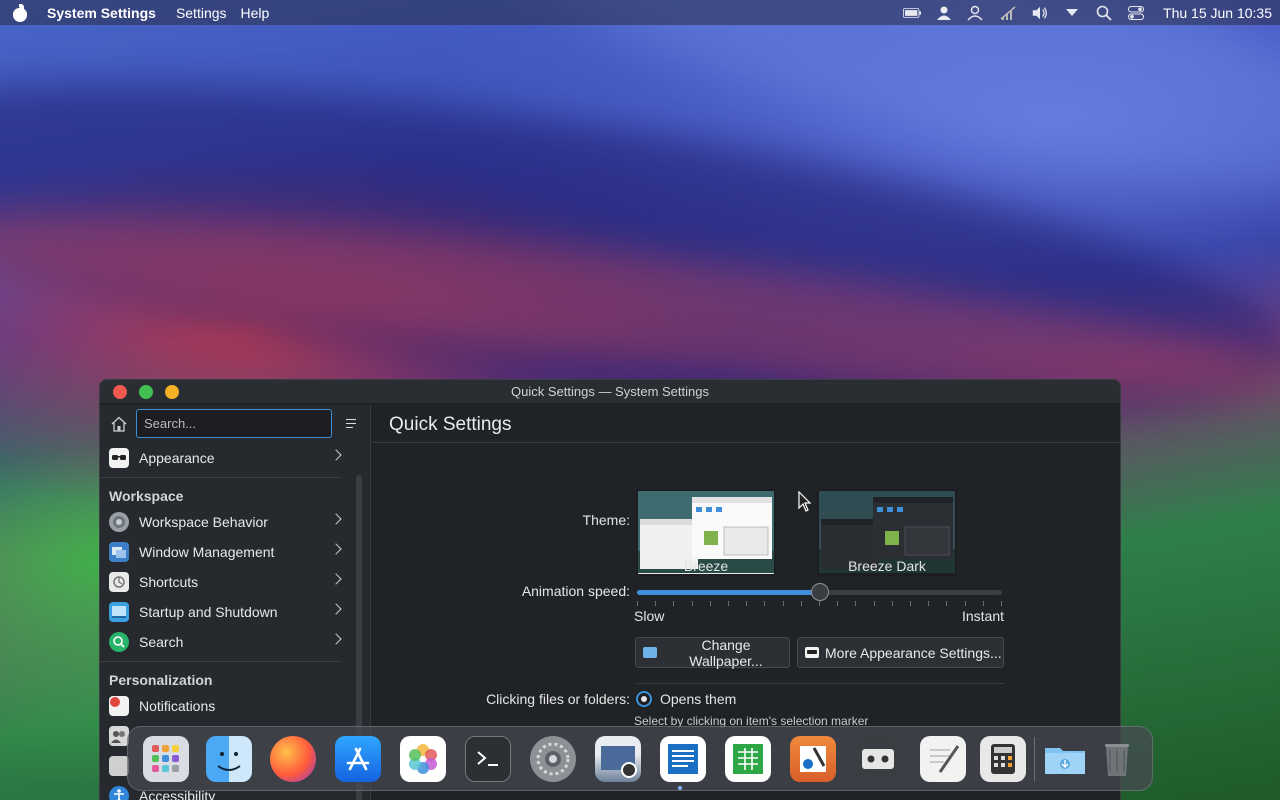 The height and width of the screenshot is (800, 1280). Describe the element at coordinates (706, 566) in the screenshot. I see `theme-name-breeze: Breeze` at that location.